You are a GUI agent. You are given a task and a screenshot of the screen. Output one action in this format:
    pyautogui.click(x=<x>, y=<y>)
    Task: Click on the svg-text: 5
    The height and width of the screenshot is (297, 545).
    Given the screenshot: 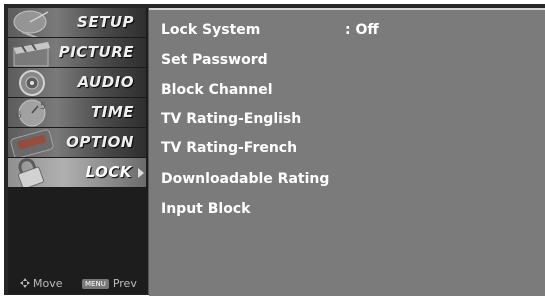 What is the action you would take?
    pyautogui.click(x=43, y=107)
    